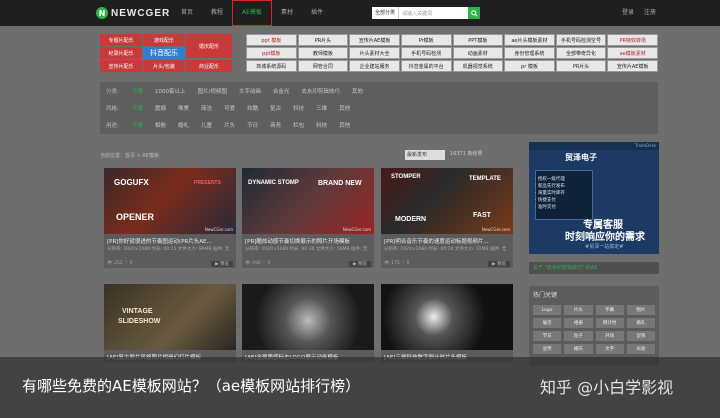 The width and height of the screenshot is (720, 418). Describe the element at coordinates (374, 53) in the screenshot. I see `keyword-tag: 片头素材大全` at that location.